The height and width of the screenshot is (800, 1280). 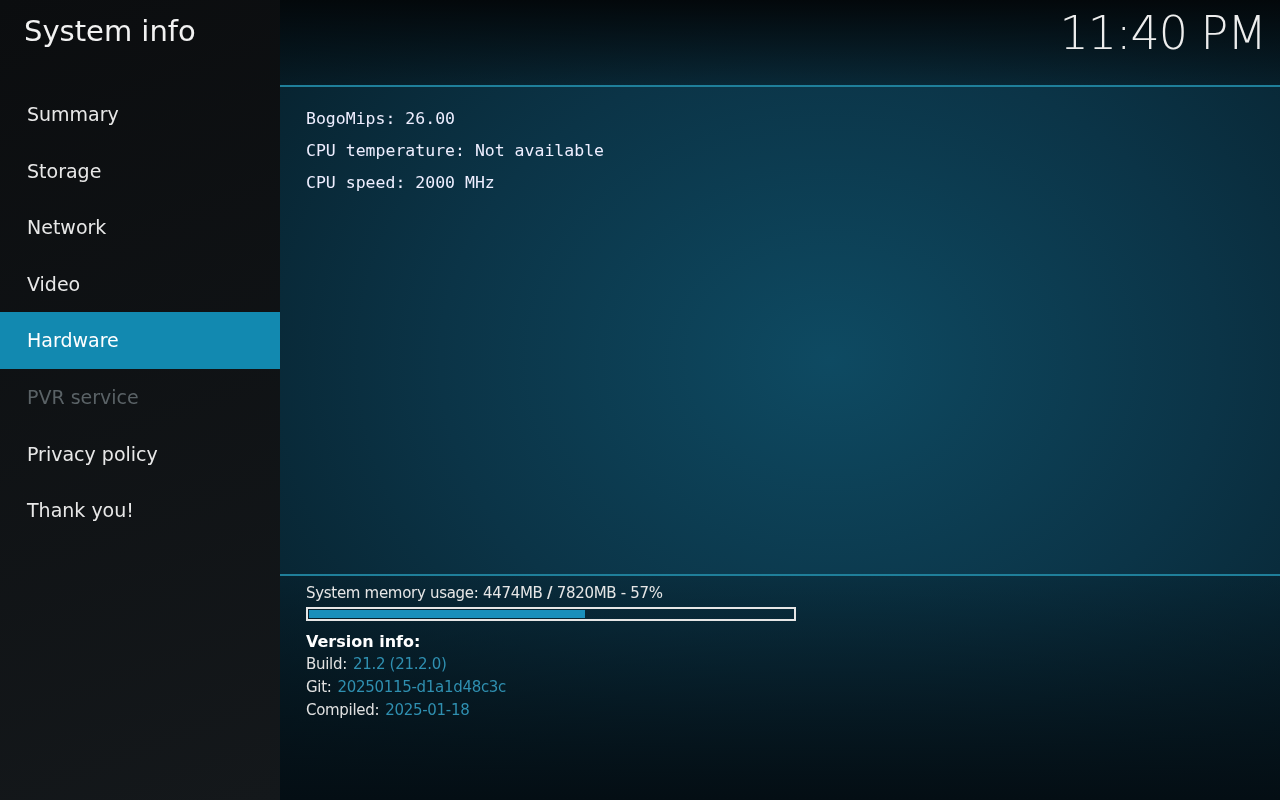 I want to click on memory-usage-text: System memory usage: 4474MB / 7820MB - 57%, so click(x=485, y=593).